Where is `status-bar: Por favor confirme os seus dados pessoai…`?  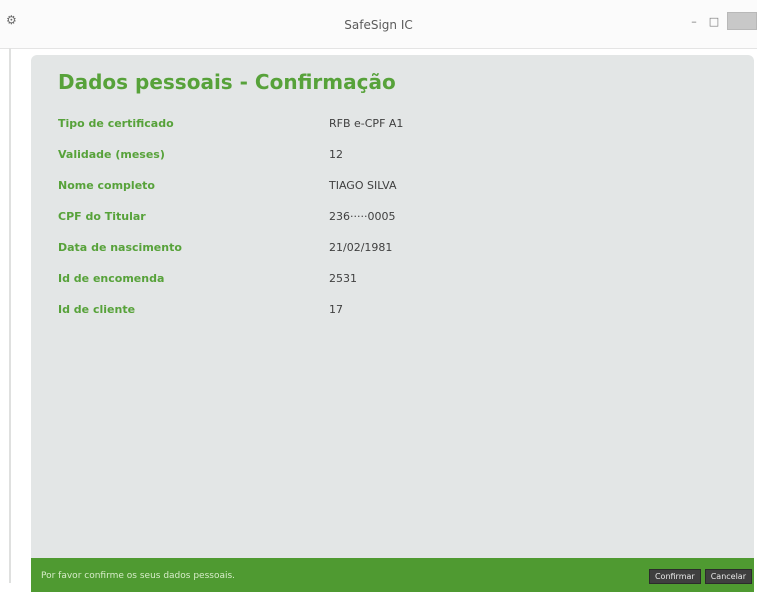
status-bar: Por favor confirme os seus dados pessoai… is located at coordinates (392, 575).